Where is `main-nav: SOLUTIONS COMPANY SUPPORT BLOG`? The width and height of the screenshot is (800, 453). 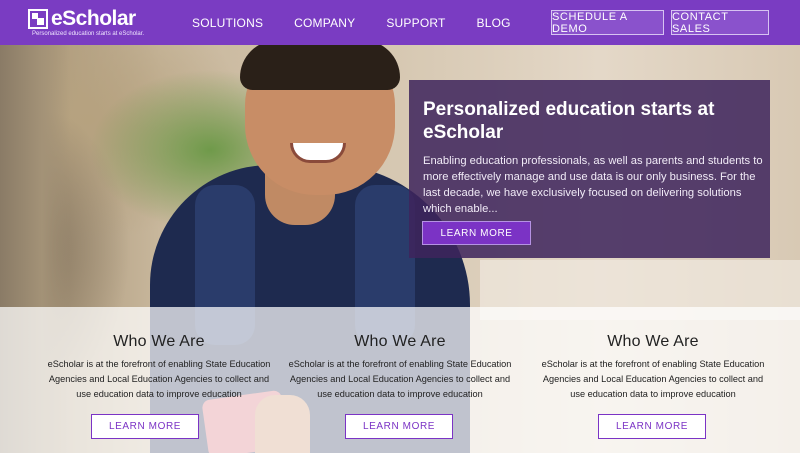 main-nav: SOLUTIONS COMPANY SUPPORT BLOG is located at coordinates (367, 22).